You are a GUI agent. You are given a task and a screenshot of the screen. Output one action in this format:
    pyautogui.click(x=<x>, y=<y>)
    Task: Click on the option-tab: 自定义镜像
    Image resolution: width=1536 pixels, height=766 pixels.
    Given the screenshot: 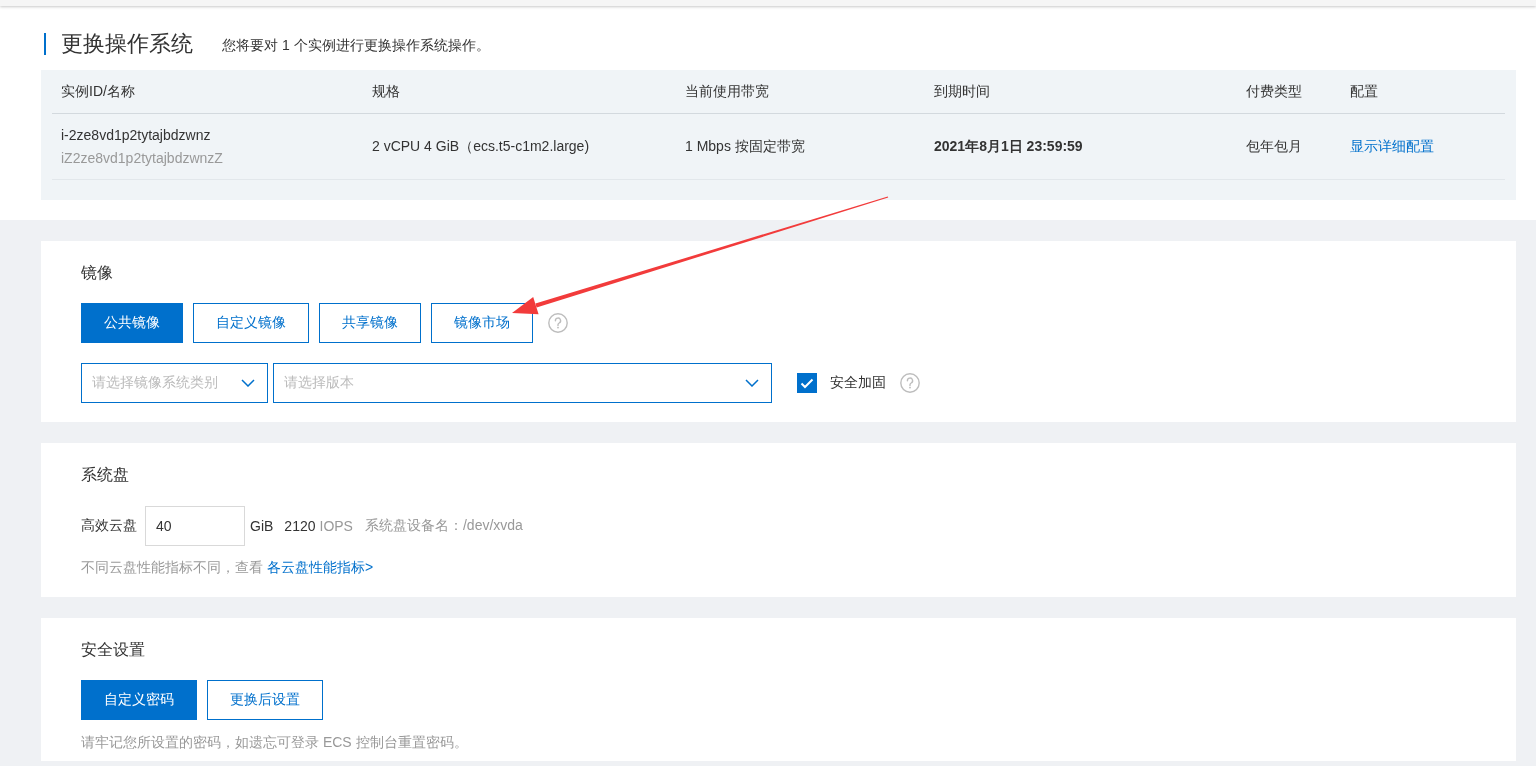 What is the action you would take?
    pyautogui.click(x=251, y=323)
    